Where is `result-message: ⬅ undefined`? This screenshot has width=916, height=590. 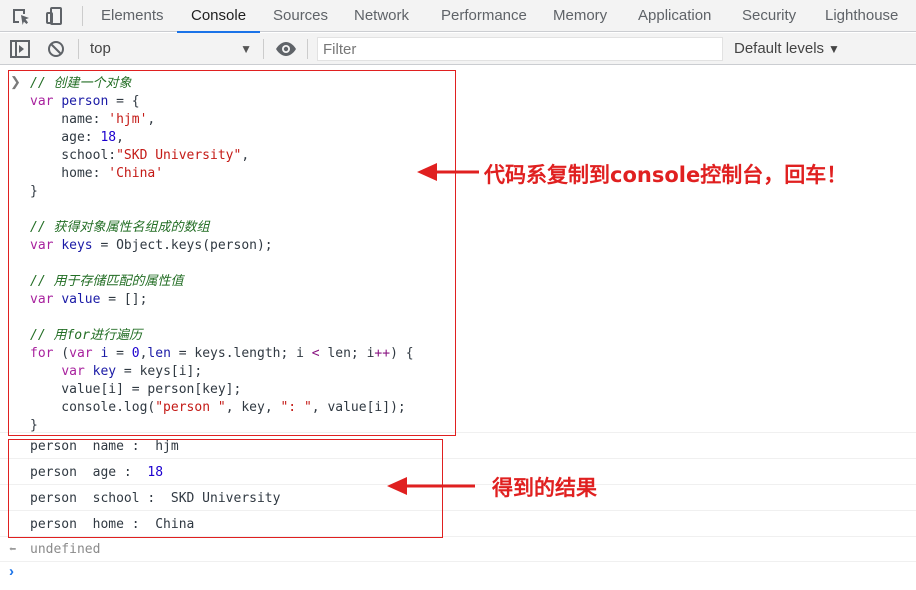 result-message: ⬅ undefined is located at coordinates (458, 549).